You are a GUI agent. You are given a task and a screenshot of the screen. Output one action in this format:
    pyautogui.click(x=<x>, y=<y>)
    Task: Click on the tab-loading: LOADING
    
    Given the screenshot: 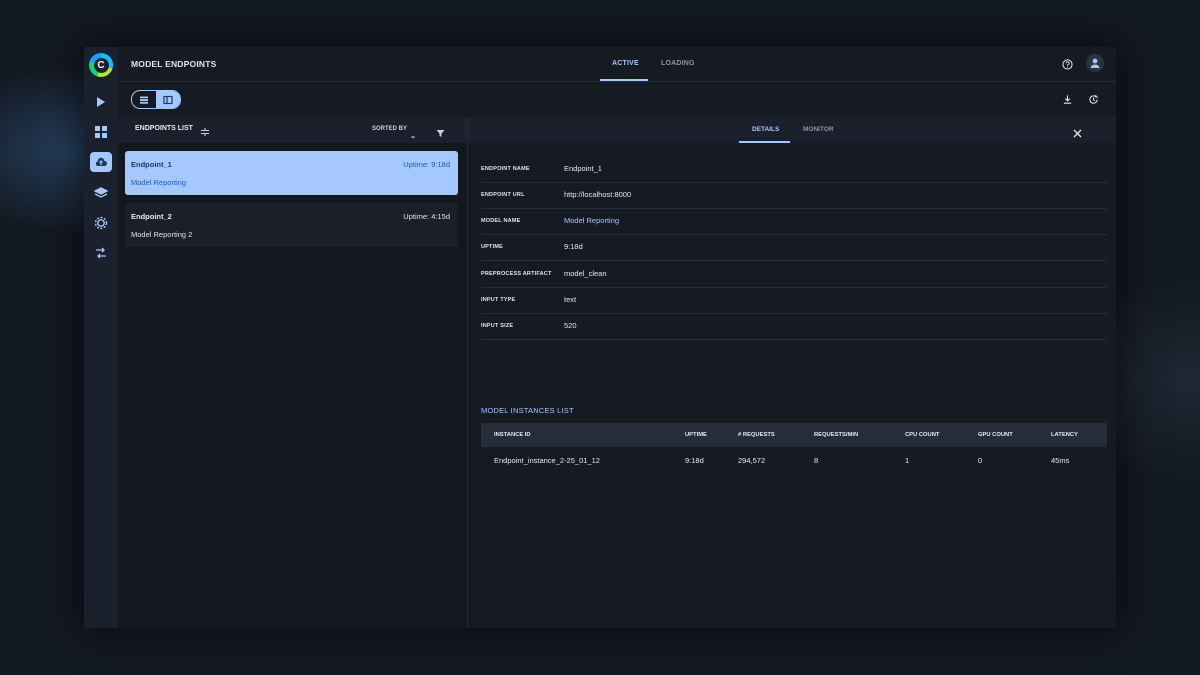 What is the action you would take?
    pyautogui.click(x=678, y=63)
    